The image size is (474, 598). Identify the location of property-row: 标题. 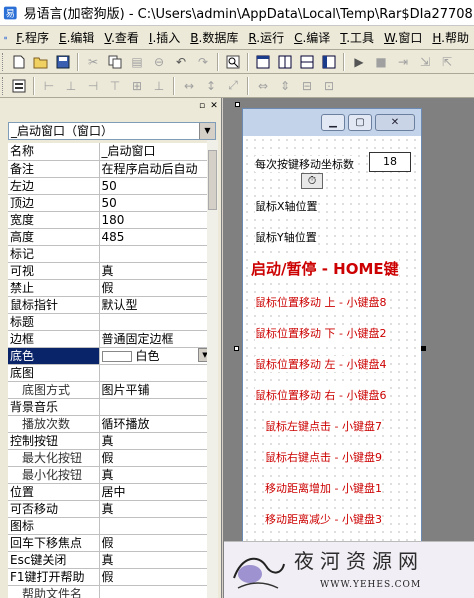
(111, 322).